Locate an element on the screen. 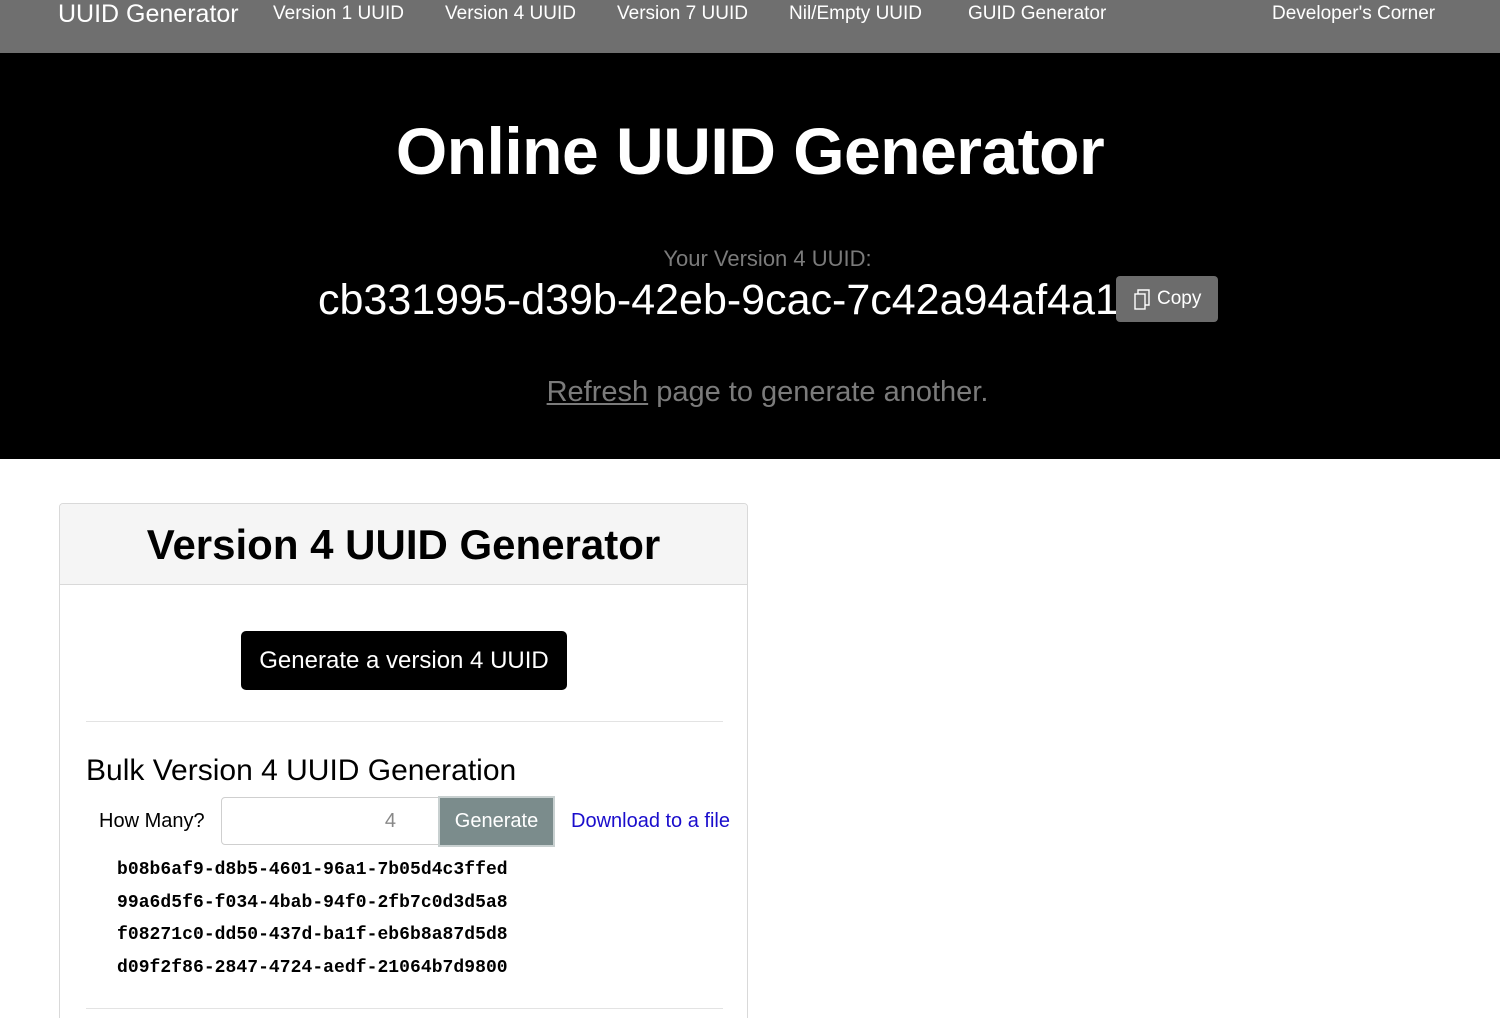 The height and width of the screenshot is (1018, 1500). bulk-uuid-item: b08b6af9-d8b5-4601-96a1-7b05d4c3ffed is located at coordinates (312, 870).